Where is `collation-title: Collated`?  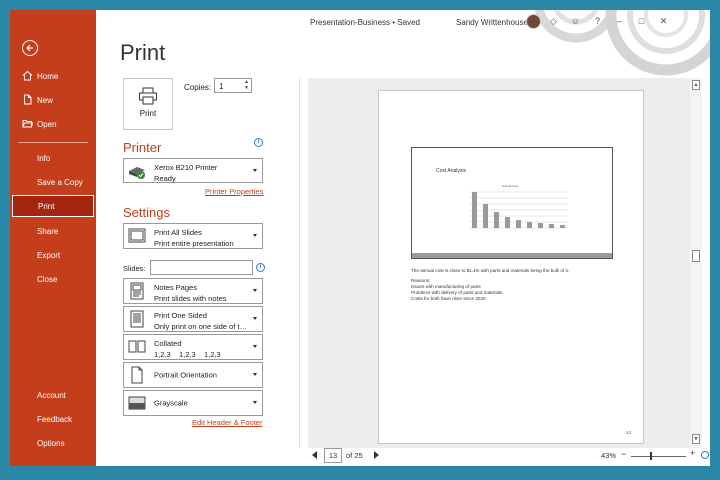
collation-title: Collated is located at coordinates (168, 343).